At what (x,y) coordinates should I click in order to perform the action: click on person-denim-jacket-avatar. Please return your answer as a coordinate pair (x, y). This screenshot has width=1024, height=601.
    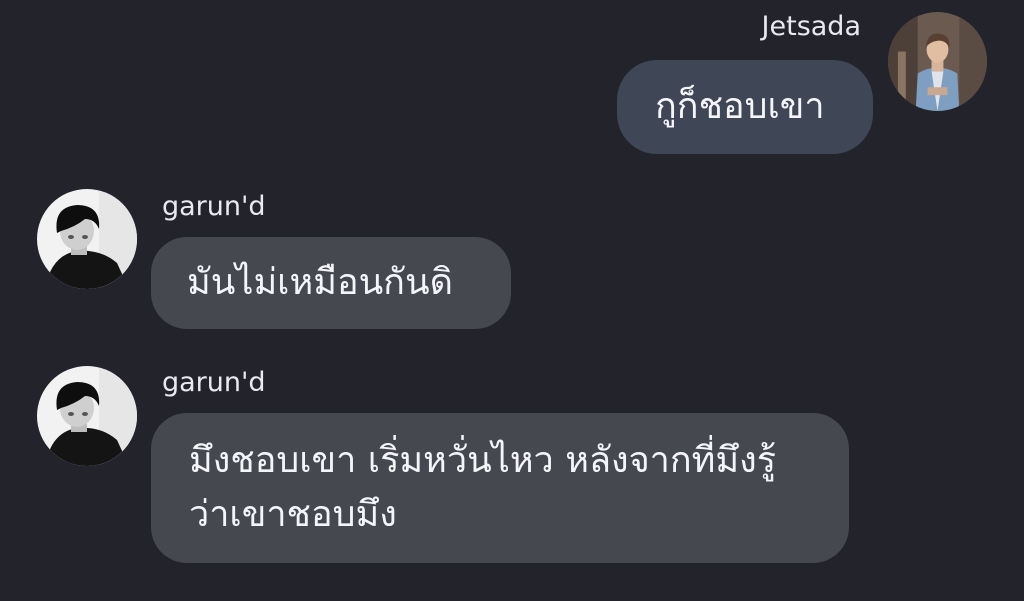
    Looking at the image, I should click on (937, 61).